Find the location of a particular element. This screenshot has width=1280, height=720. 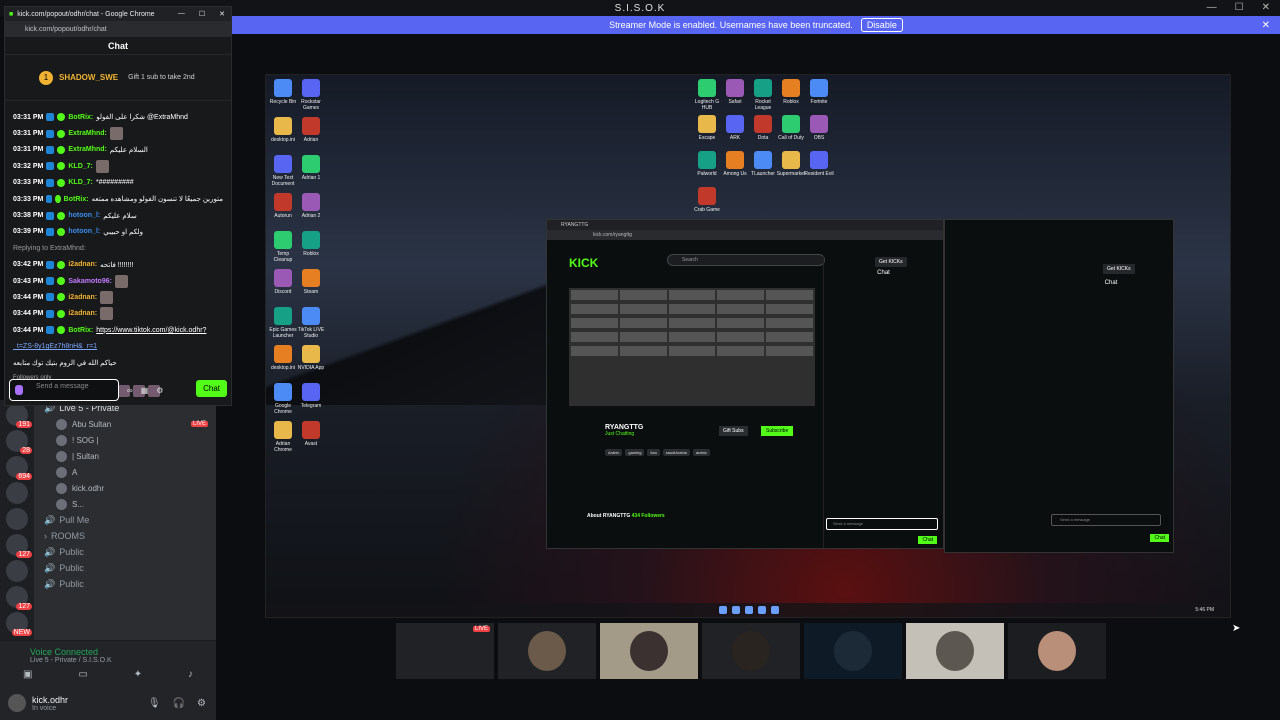

search-input: Search is located at coordinates (746, 260).